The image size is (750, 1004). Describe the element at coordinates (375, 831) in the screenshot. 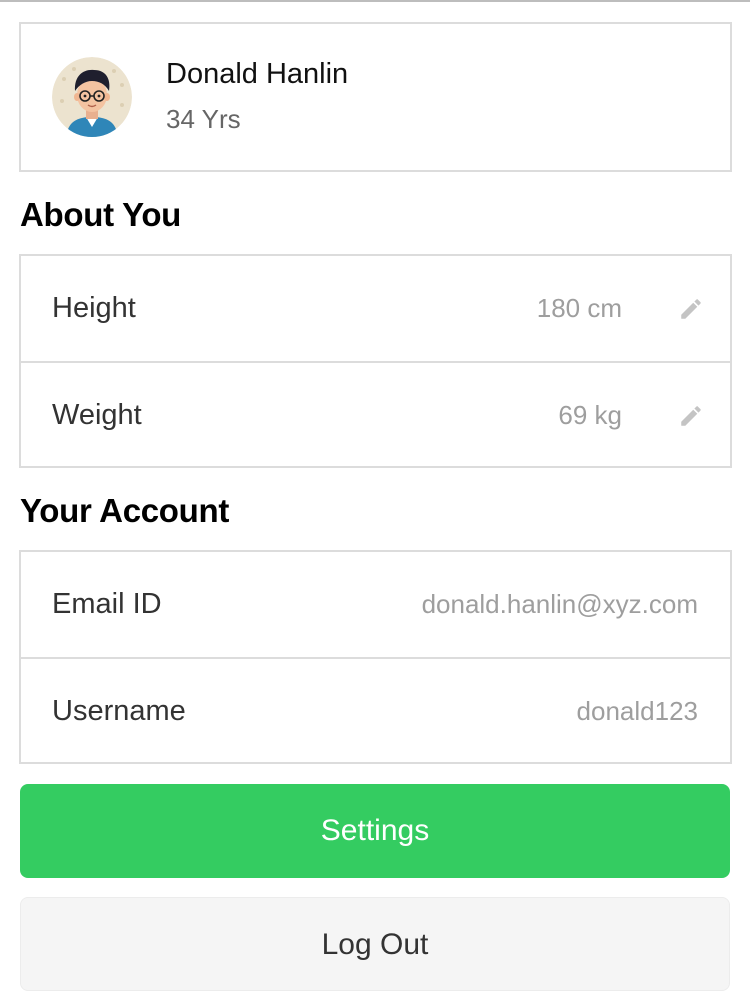

I see `settings-button: Settings` at that location.